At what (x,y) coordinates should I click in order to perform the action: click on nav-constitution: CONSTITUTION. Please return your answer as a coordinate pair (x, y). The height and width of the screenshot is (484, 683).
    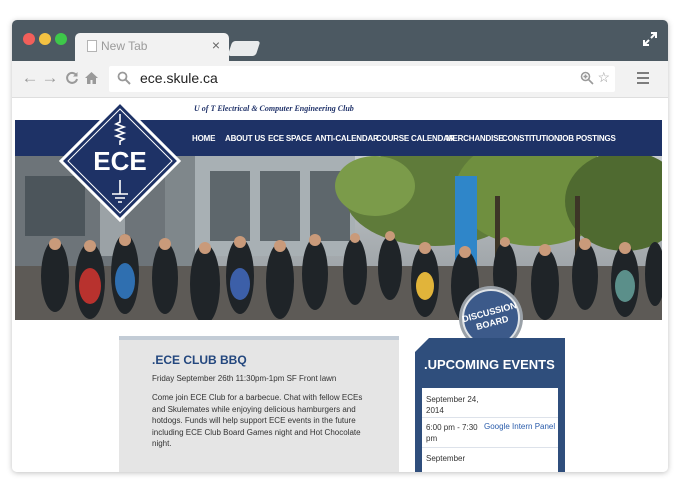
    Looking at the image, I should click on (531, 138).